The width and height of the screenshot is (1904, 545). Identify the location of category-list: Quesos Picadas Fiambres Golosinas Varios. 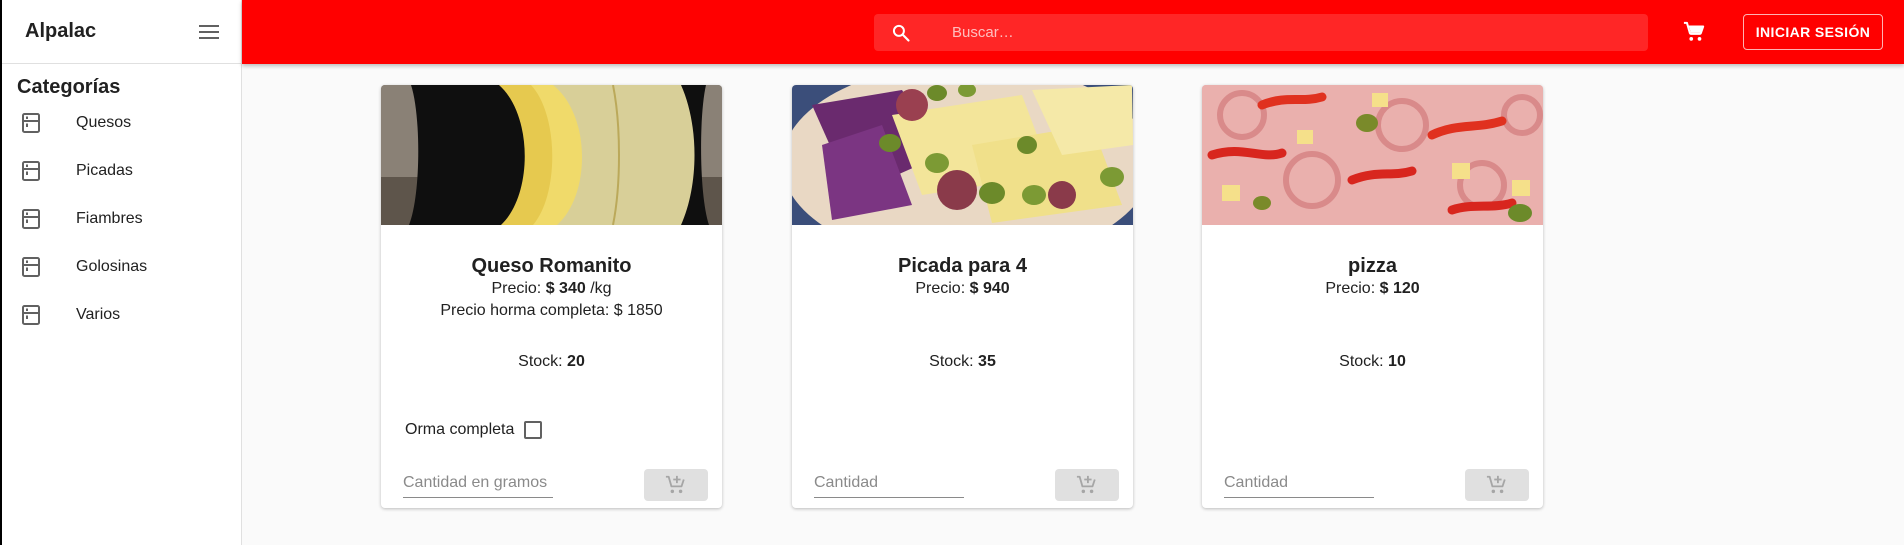
(121, 219).